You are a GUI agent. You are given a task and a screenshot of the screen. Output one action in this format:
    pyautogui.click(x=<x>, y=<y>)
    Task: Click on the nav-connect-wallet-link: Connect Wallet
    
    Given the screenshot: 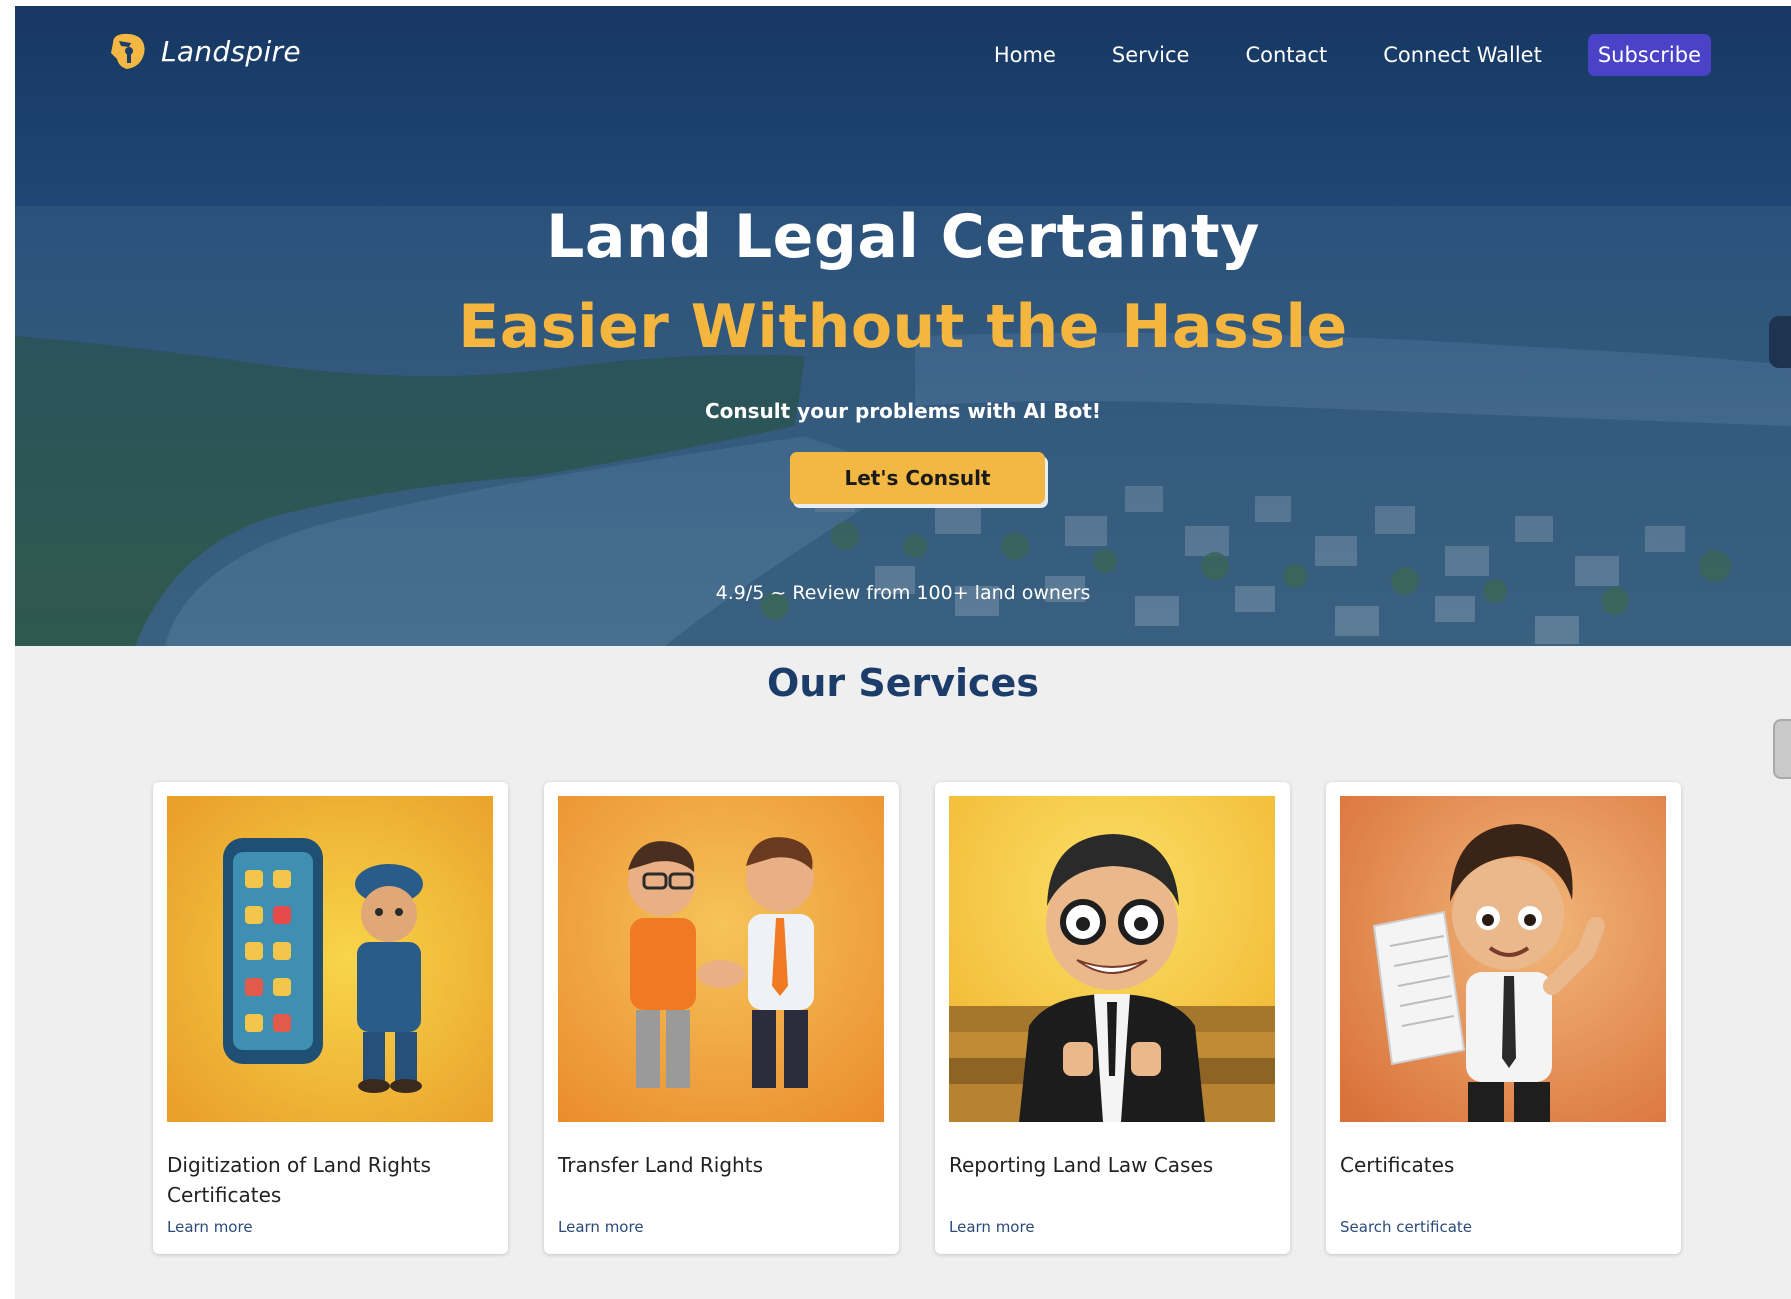 What is the action you would take?
    pyautogui.click(x=1462, y=55)
    